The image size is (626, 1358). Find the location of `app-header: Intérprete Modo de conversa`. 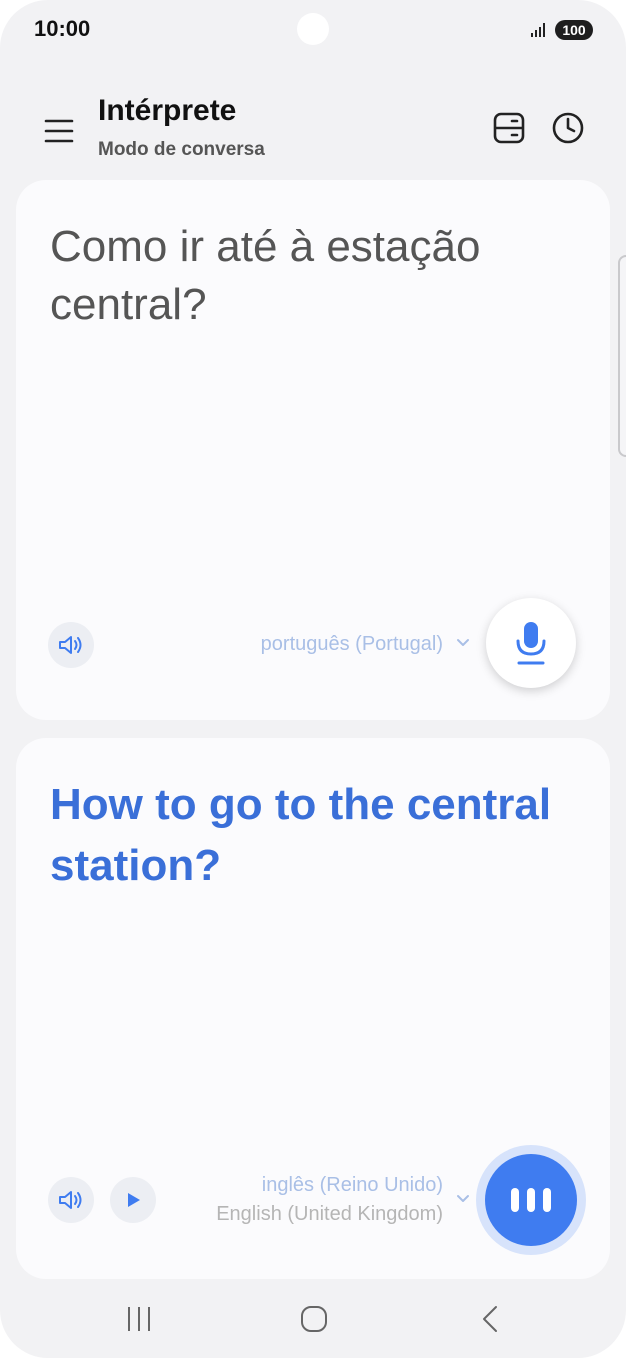

app-header: Intérprete Modo de conversa is located at coordinates (313, 125).